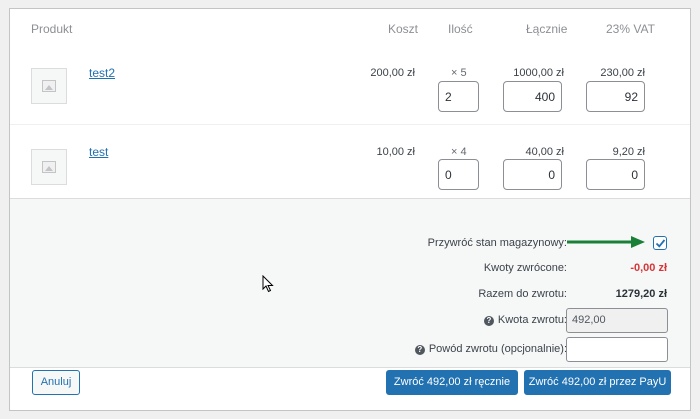 This screenshot has width=700, height=419. I want to click on refund-amount-field: 492,00, so click(617, 320).